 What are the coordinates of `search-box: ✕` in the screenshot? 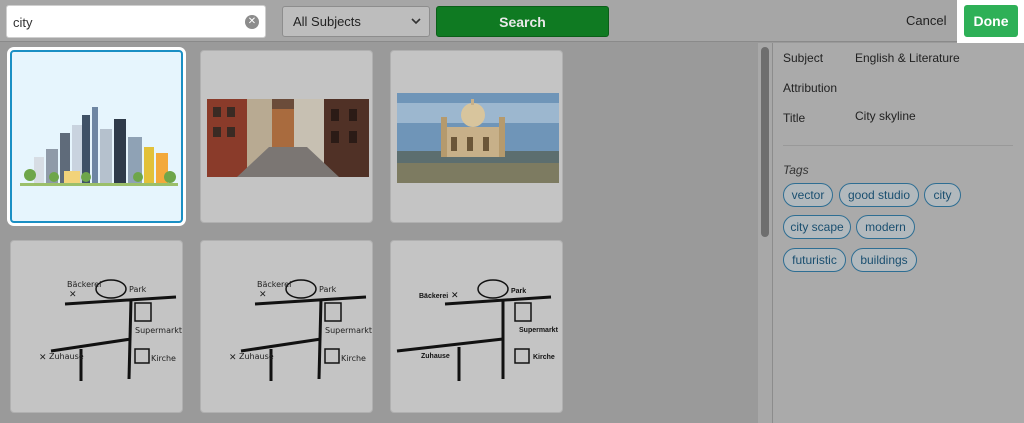 It's located at (136, 21).